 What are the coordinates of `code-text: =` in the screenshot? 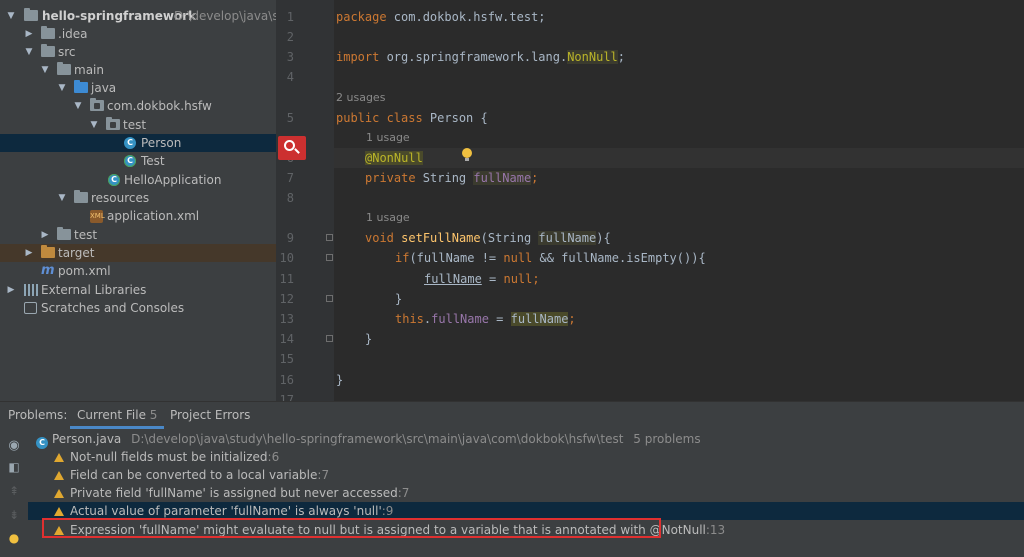 It's located at (492, 279).